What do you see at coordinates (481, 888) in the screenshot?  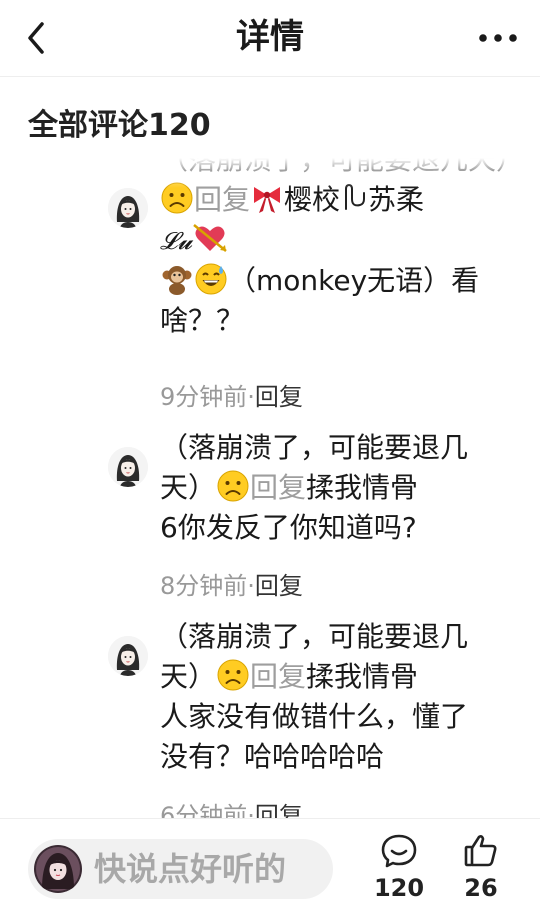 I see `like-count: 26` at bounding box center [481, 888].